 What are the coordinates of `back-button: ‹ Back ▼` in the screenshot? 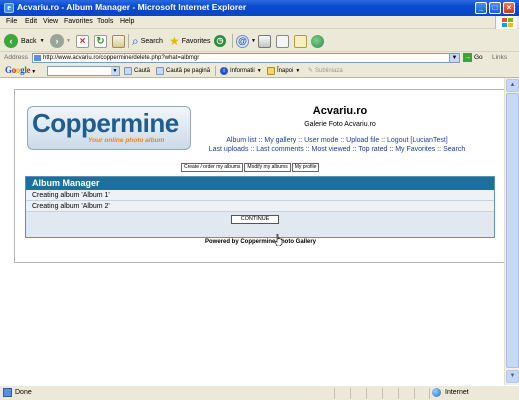 It's located at (24, 41).